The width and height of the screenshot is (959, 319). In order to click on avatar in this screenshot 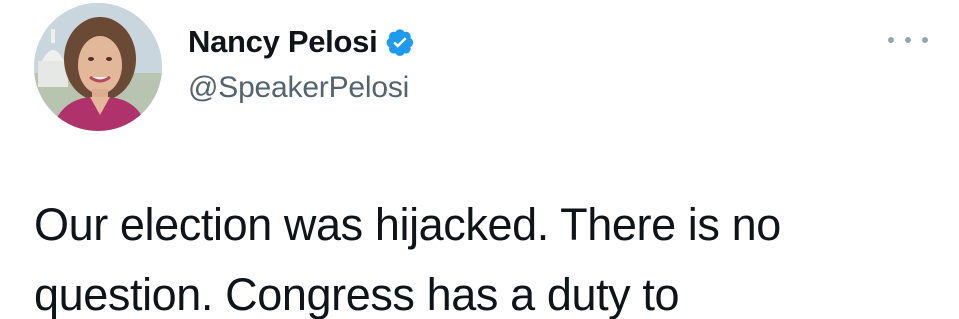, I will do `click(98, 67)`.